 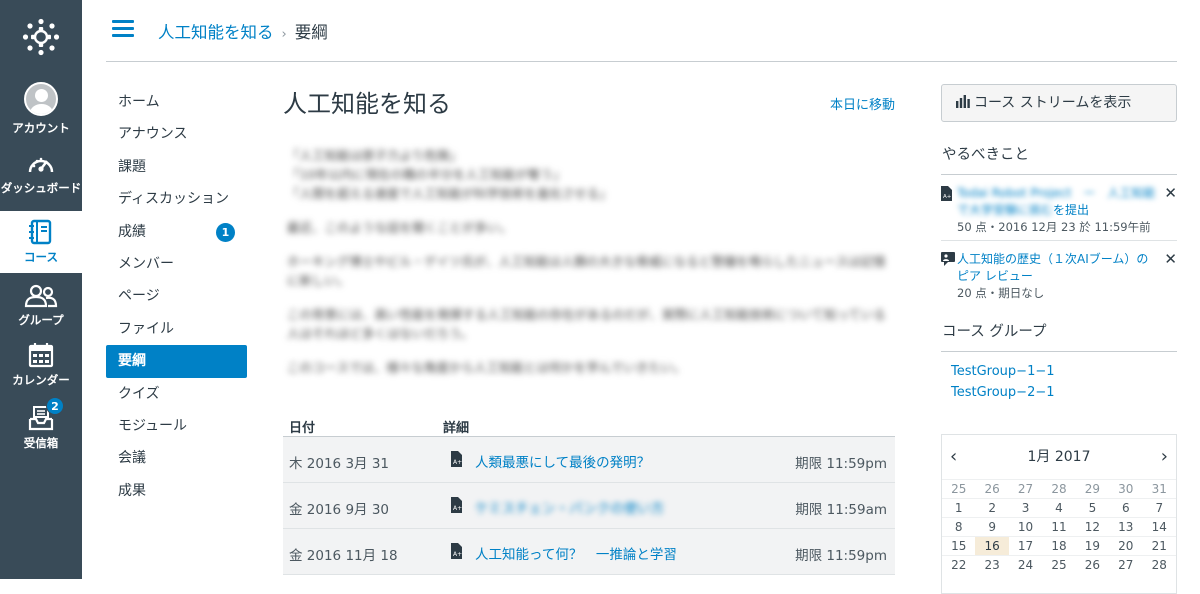 I want to click on course-nav-discussions: ディスカッション, so click(x=176, y=199).